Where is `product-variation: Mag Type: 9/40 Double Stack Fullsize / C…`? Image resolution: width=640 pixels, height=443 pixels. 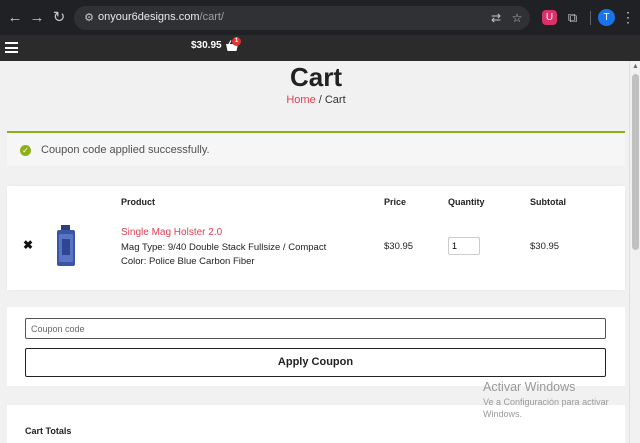
product-variation: Mag Type: 9/40 Double Stack Fullsize / C… is located at coordinates (223, 254).